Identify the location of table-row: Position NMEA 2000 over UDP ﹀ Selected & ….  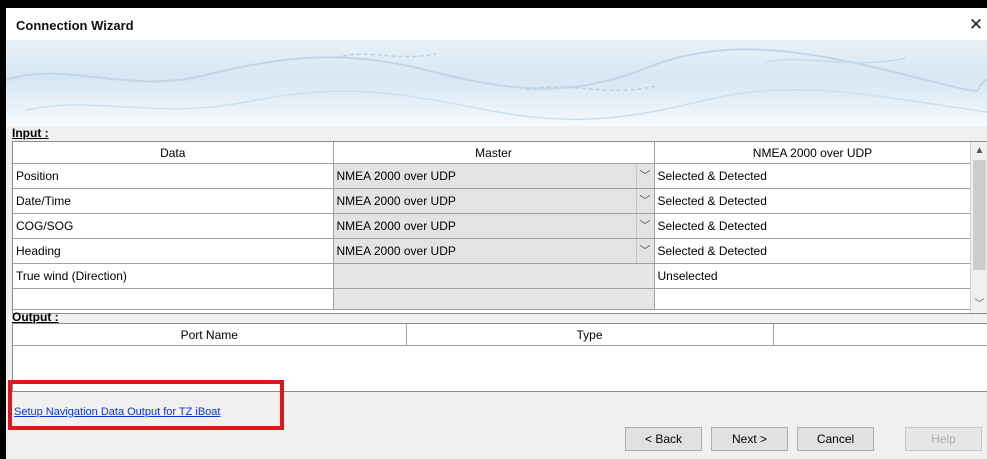
(492, 176).